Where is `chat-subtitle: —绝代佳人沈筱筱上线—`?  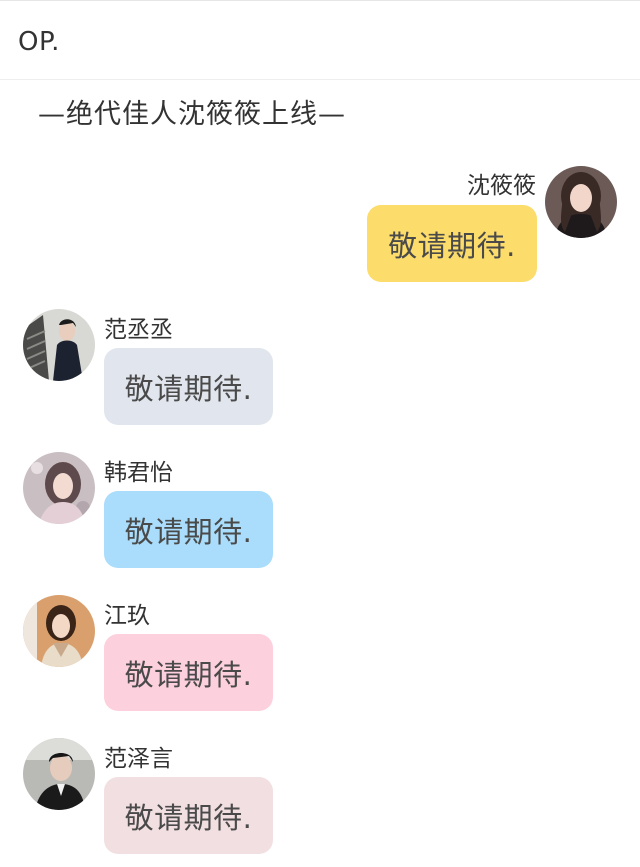
chat-subtitle: —绝代佳人沈筱筱上线— is located at coordinates (192, 114).